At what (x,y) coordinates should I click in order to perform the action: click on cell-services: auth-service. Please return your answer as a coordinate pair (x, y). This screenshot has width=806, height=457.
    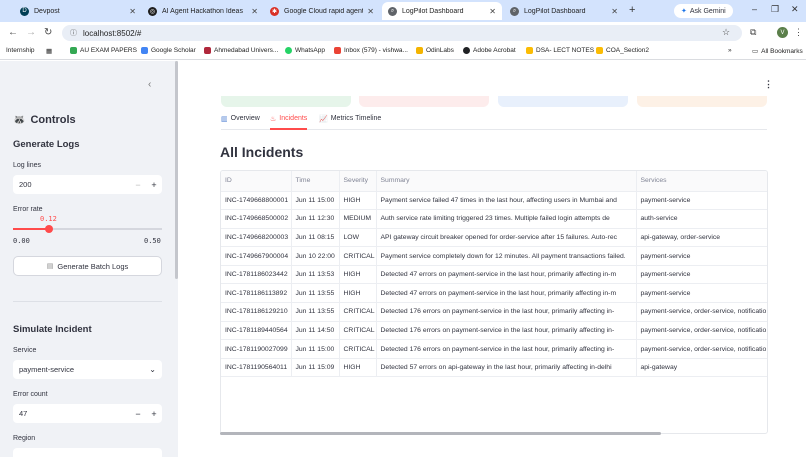
    Looking at the image, I should click on (701, 219).